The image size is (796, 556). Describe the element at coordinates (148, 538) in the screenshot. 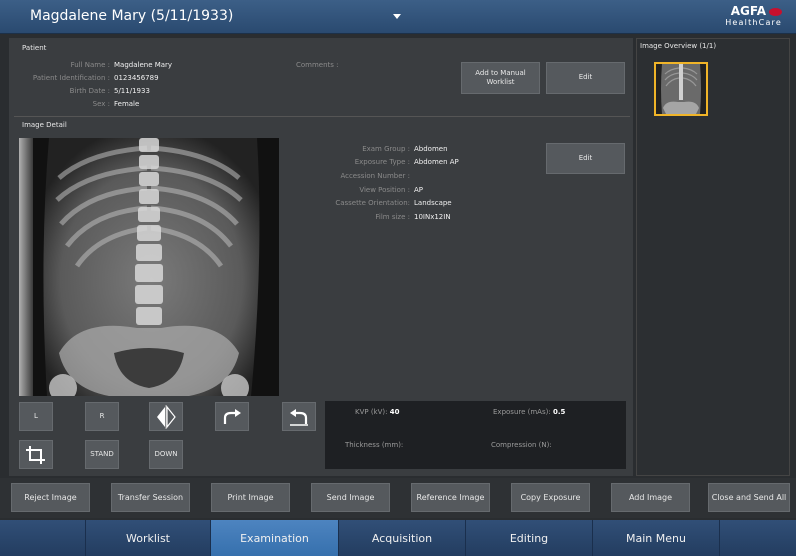

I see `nav-worklist: Worklist` at that location.